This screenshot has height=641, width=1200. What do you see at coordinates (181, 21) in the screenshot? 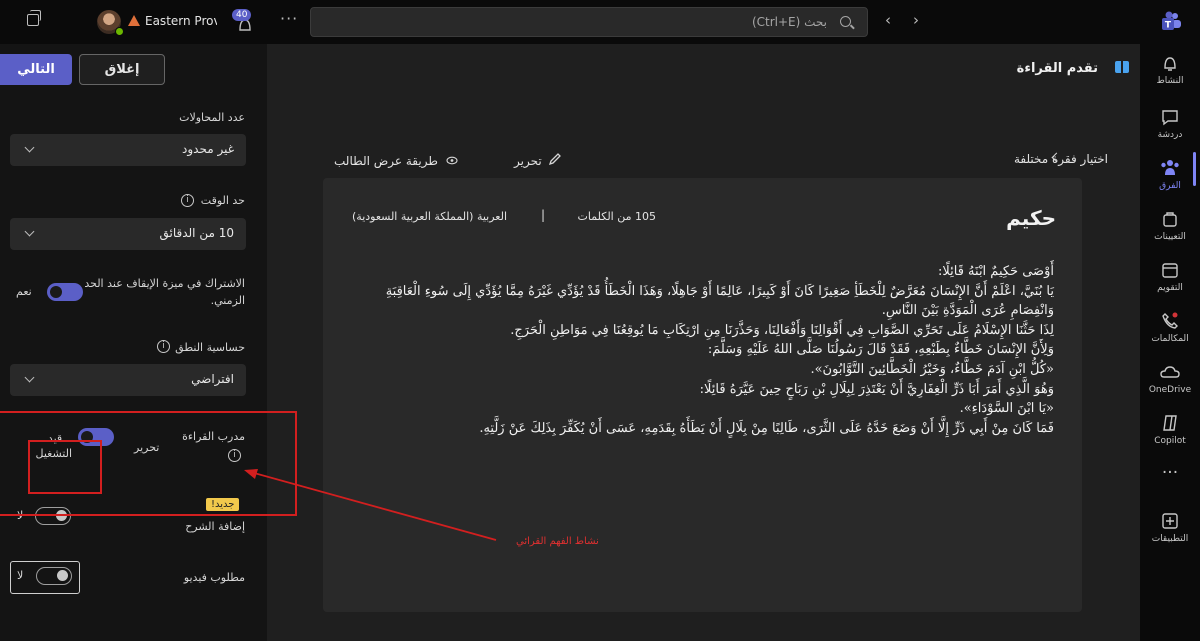
I see `org-switcher: Eastern Provi` at bounding box center [181, 21].